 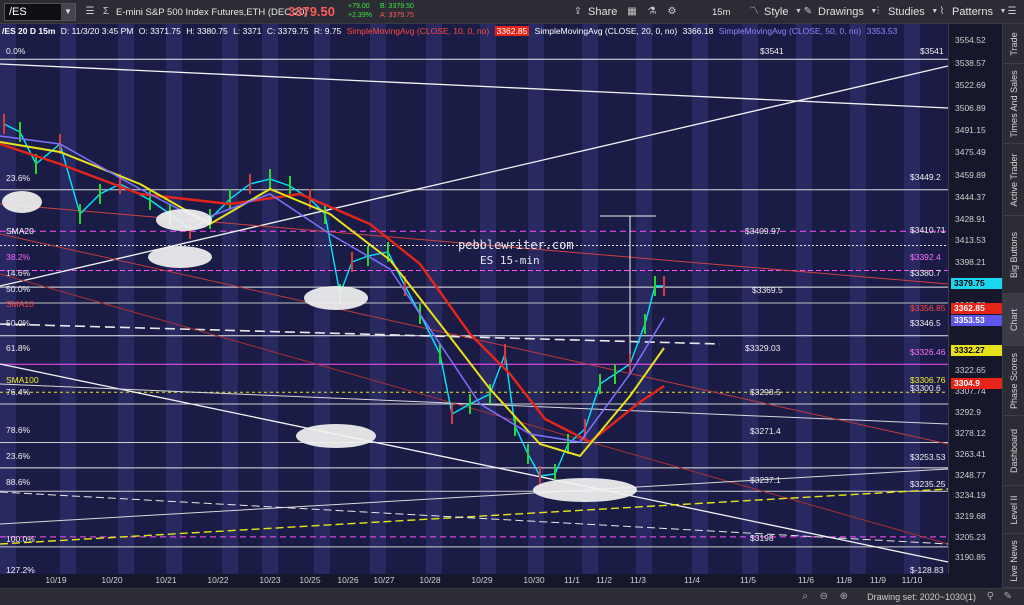 I want to click on price-tick: 3292.9, so click(x=968, y=411).